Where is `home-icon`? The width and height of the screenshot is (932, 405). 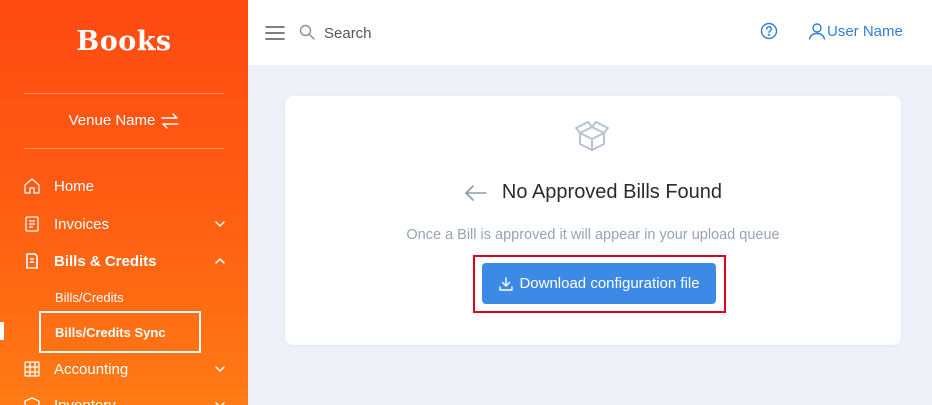 home-icon is located at coordinates (32, 186).